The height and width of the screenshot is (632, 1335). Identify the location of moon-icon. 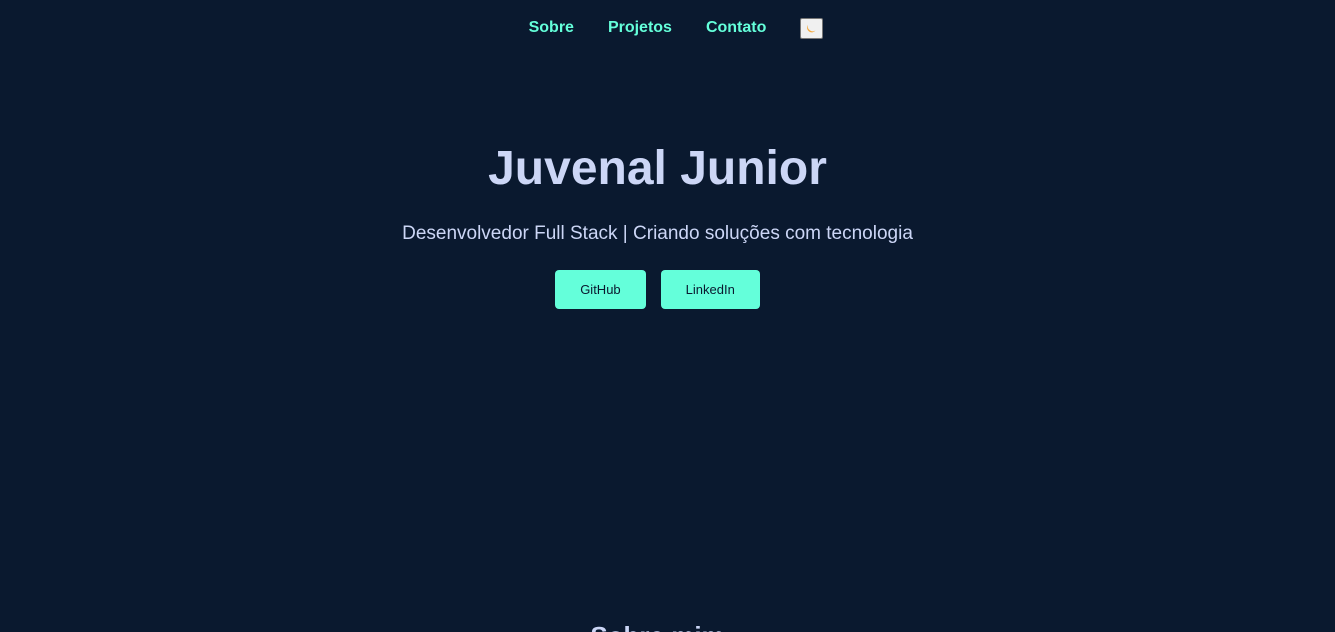
(811, 28).